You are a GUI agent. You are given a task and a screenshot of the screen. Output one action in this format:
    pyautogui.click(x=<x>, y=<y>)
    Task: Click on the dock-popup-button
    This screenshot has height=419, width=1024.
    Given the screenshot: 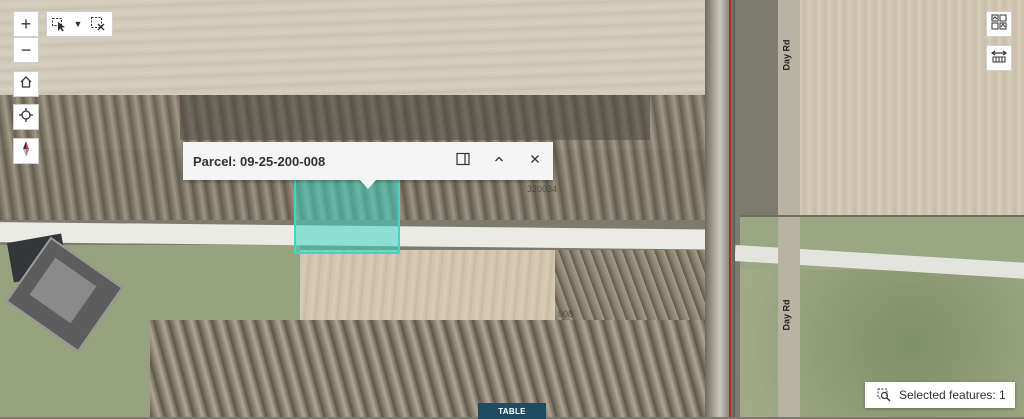 What is the action you would take?
    pyautogui.click(x=463, y=161)
    